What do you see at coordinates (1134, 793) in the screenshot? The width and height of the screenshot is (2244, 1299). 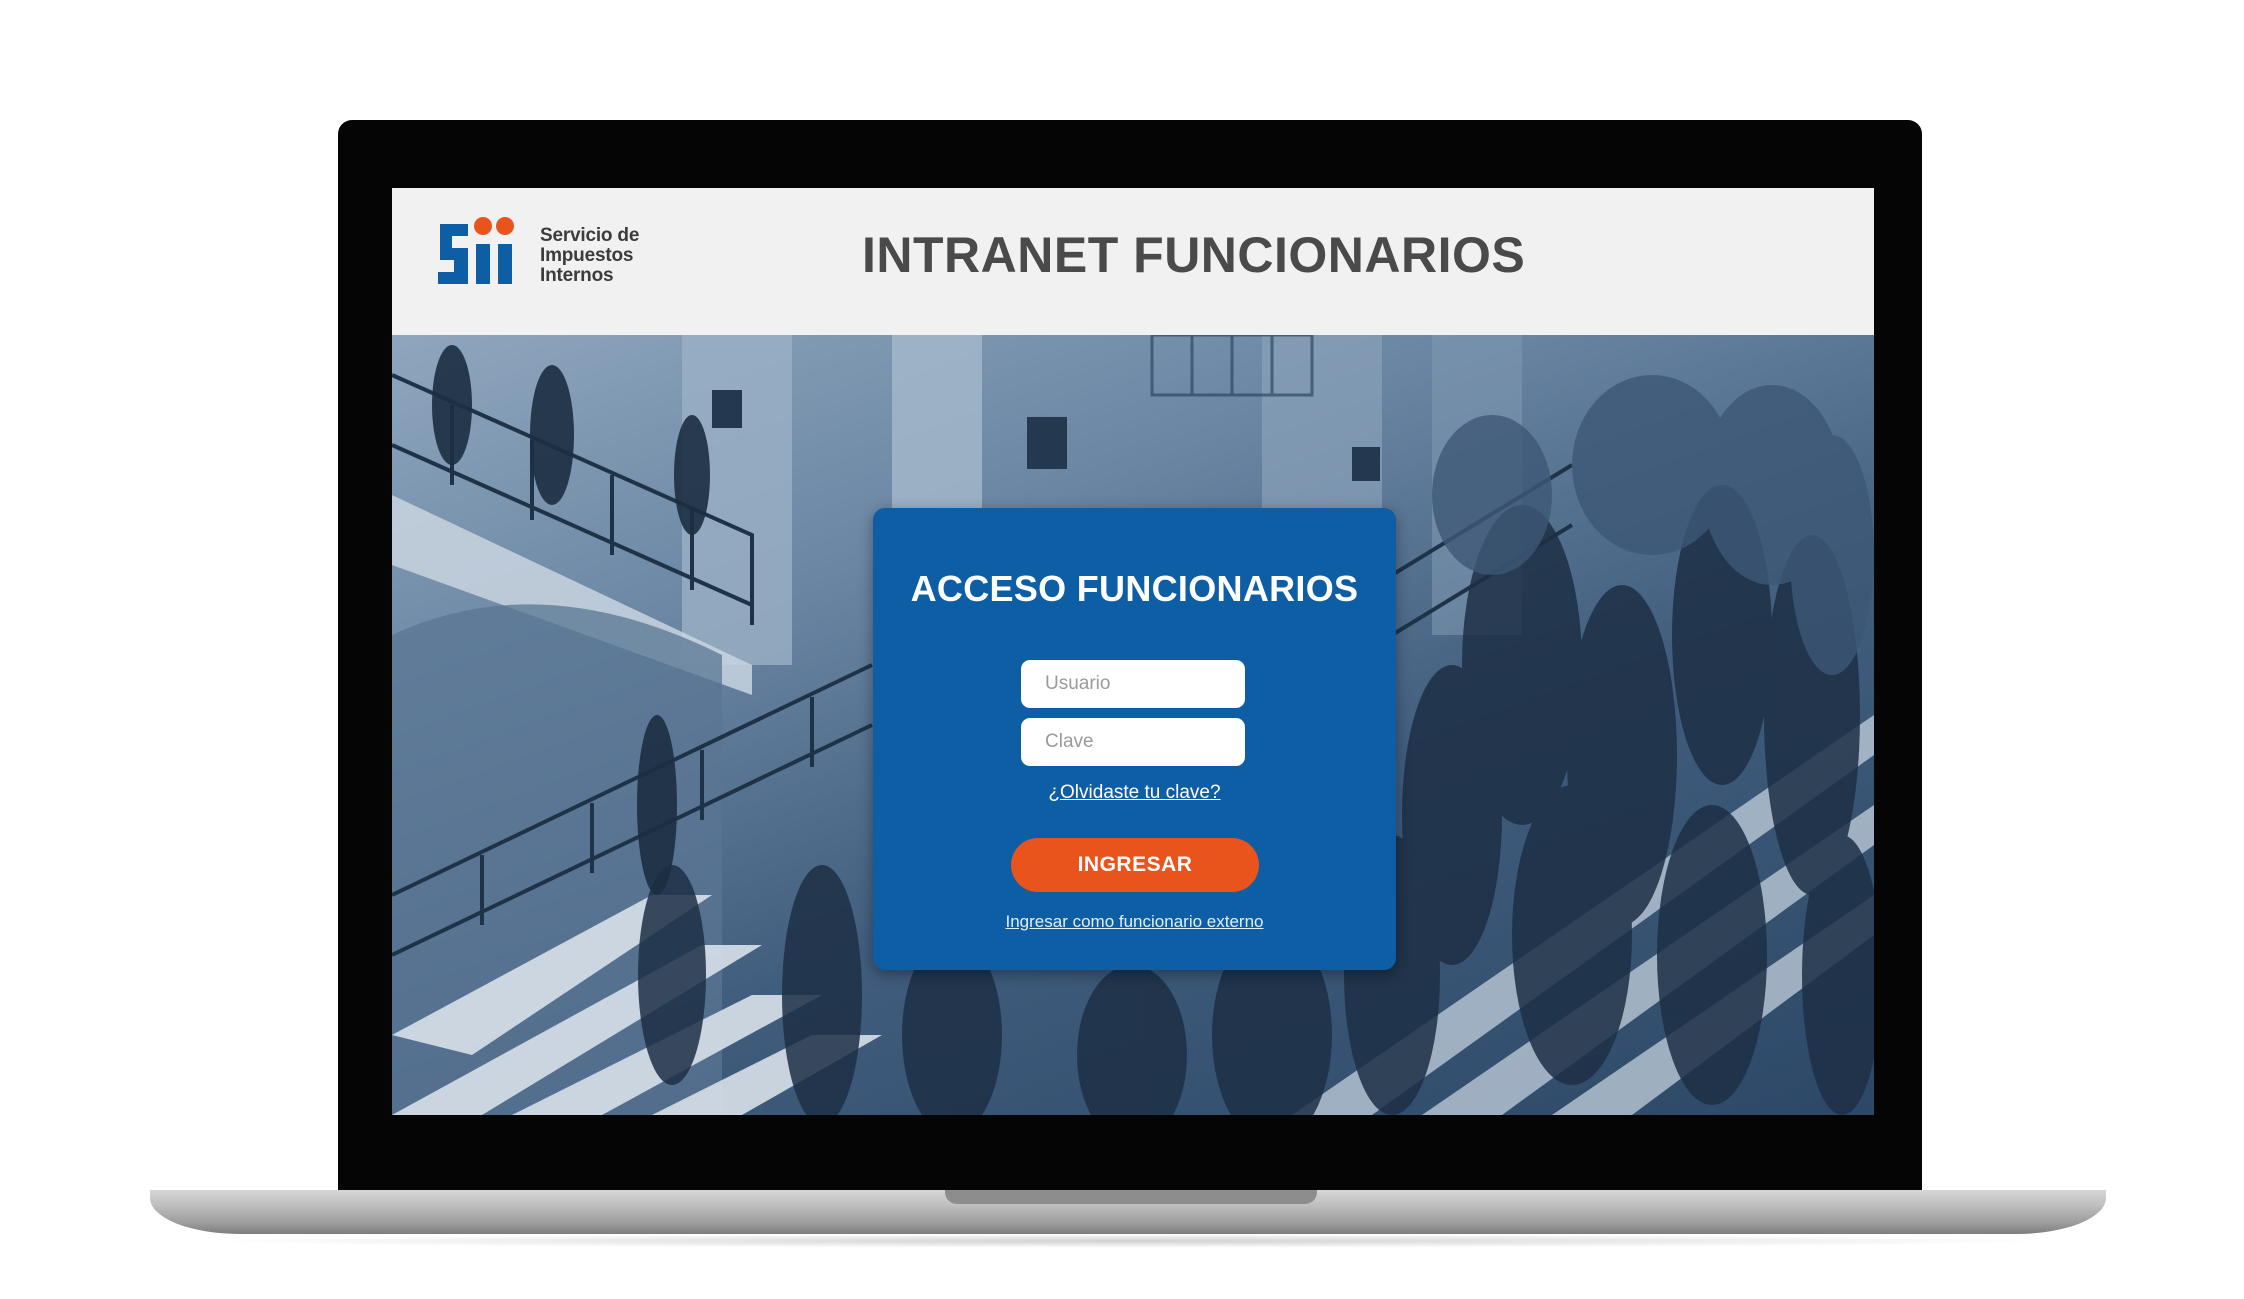 I see `forgot-password-link: ¿Olvidaste tu clave?` at bounding box center [1134, 793].